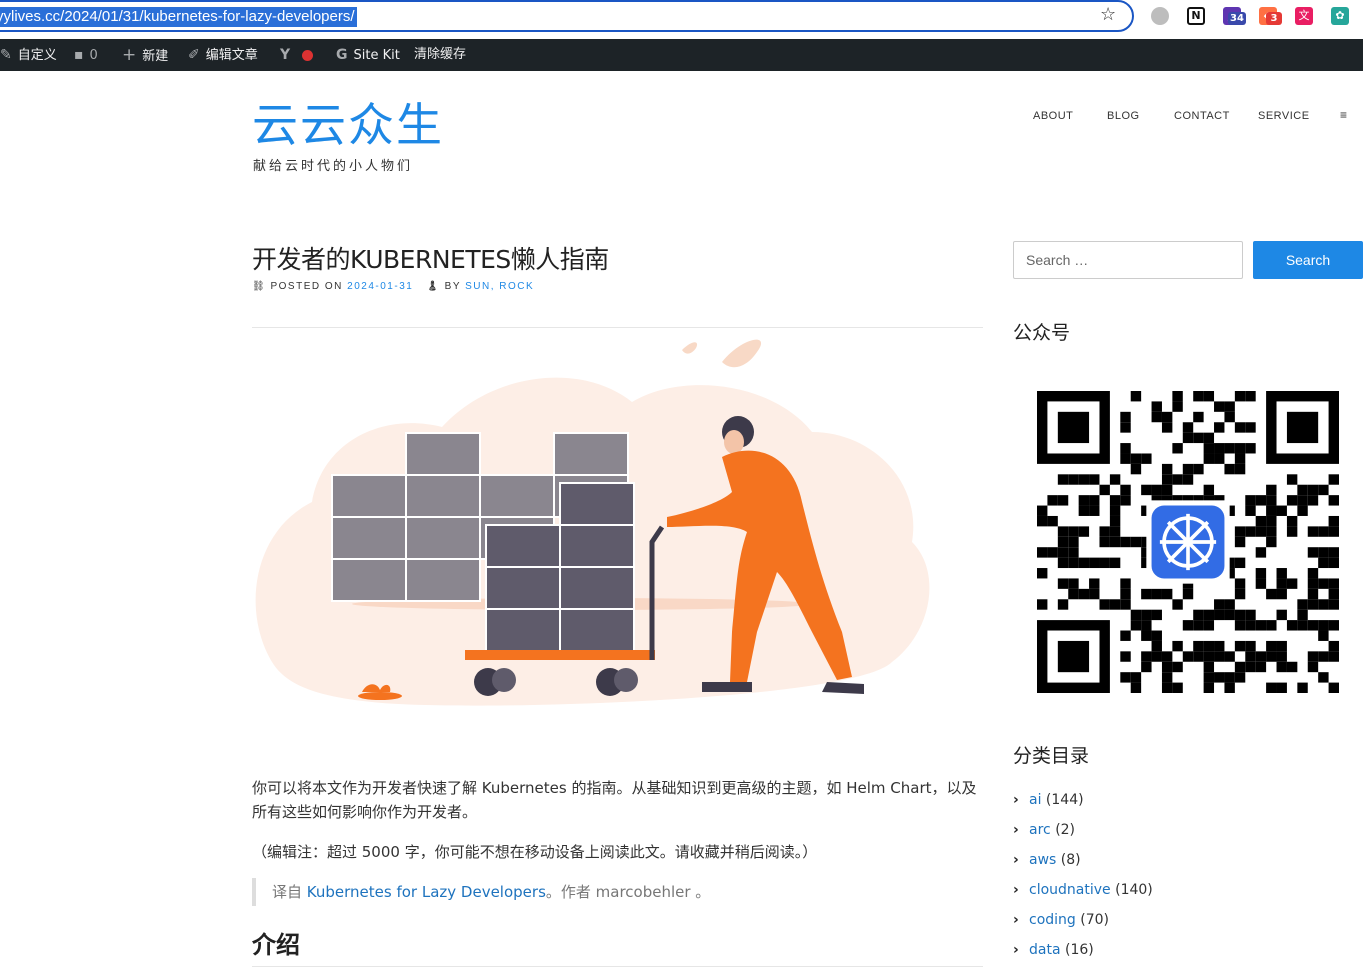  What do you see at coordinates (628, 892) in the screenshot?
I see `quote-suffix: 。作者 marcobehler 。` at bounding box center [628, 892].